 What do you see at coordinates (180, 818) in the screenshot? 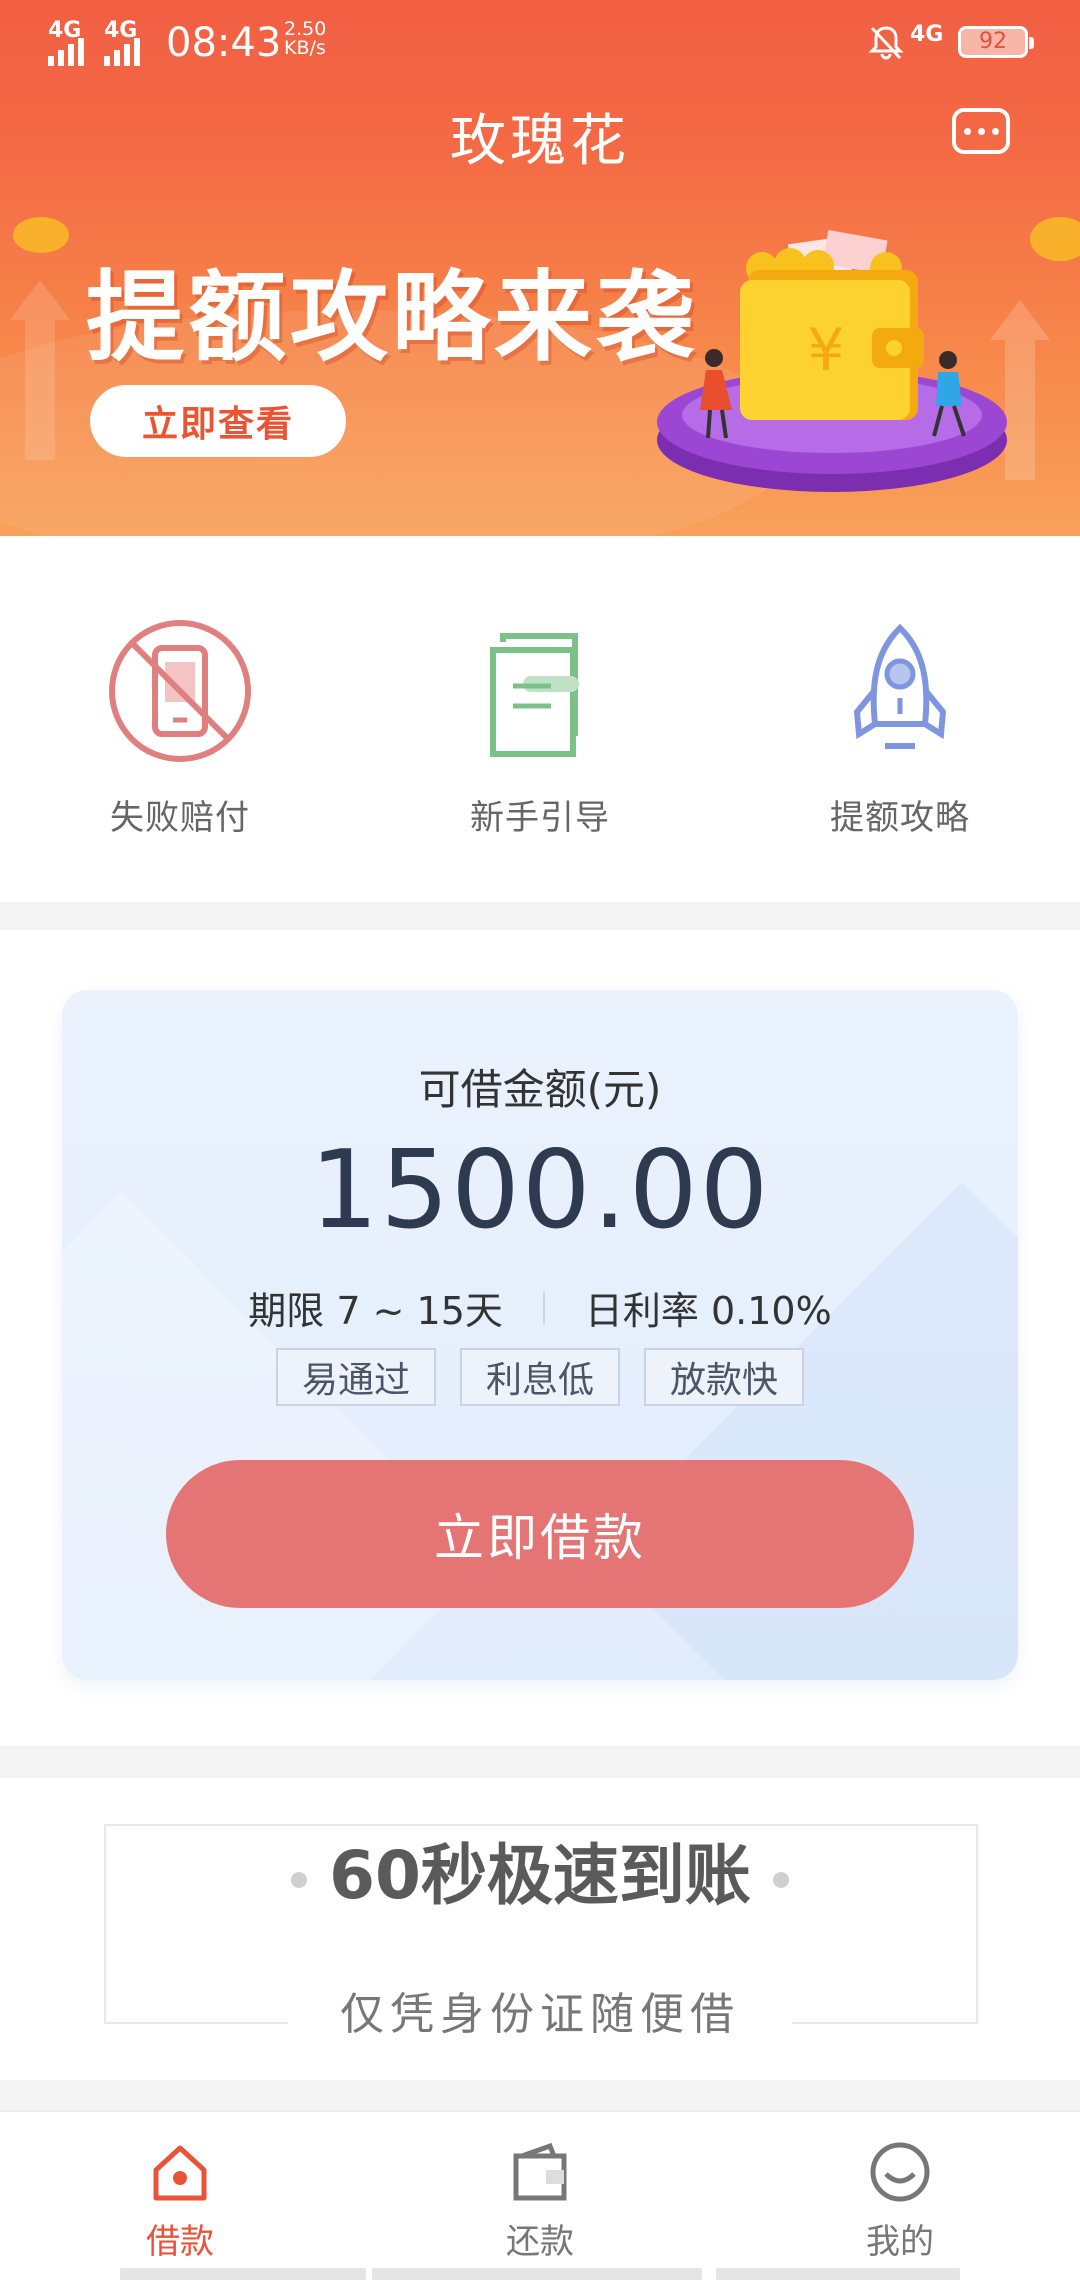
I see `quick-action-label: 失败赔付` at bounding box center [180, 818].